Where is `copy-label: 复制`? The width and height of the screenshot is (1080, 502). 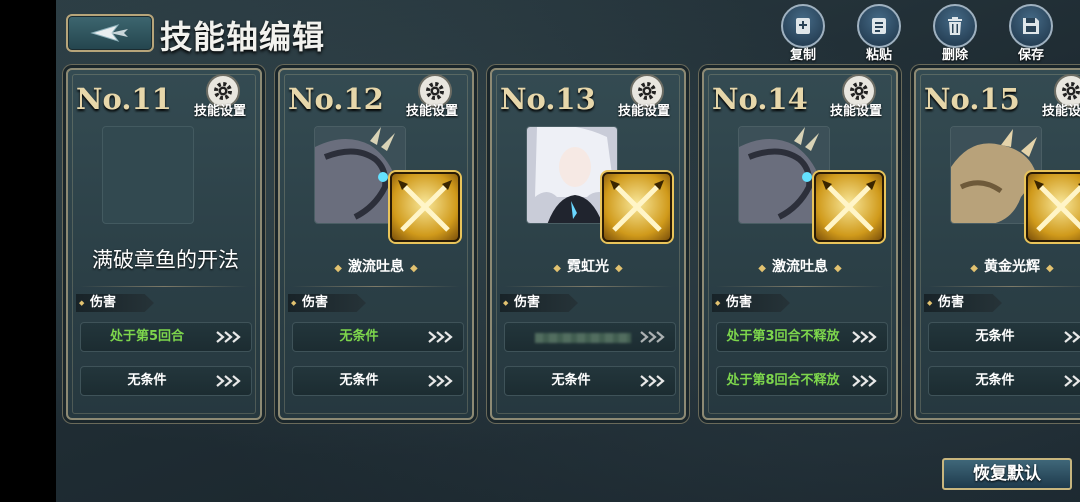
copy-label: 复制 is located at coordinates (802, 55).